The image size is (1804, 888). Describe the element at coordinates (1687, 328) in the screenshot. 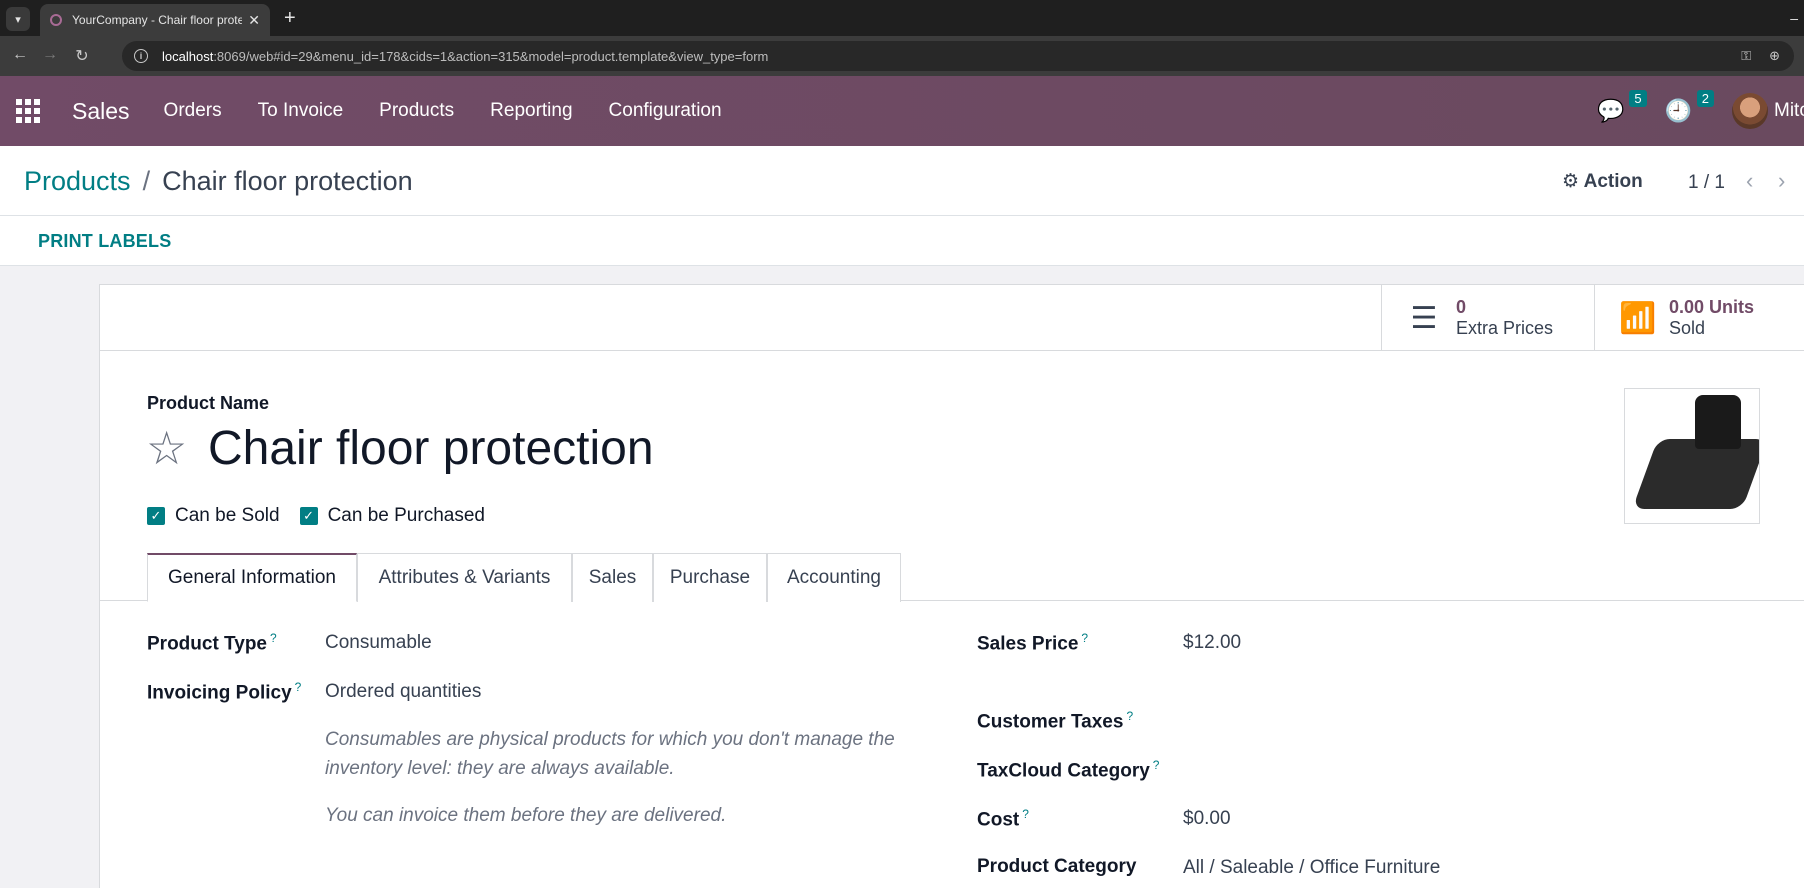

I see `units-sold-label: Sold` at that location.